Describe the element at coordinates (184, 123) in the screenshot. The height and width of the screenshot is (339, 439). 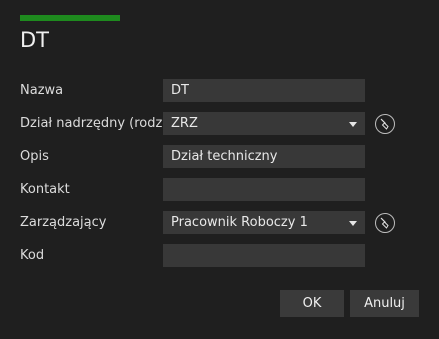
I see `parent-select-value: ZRZ` at that location.